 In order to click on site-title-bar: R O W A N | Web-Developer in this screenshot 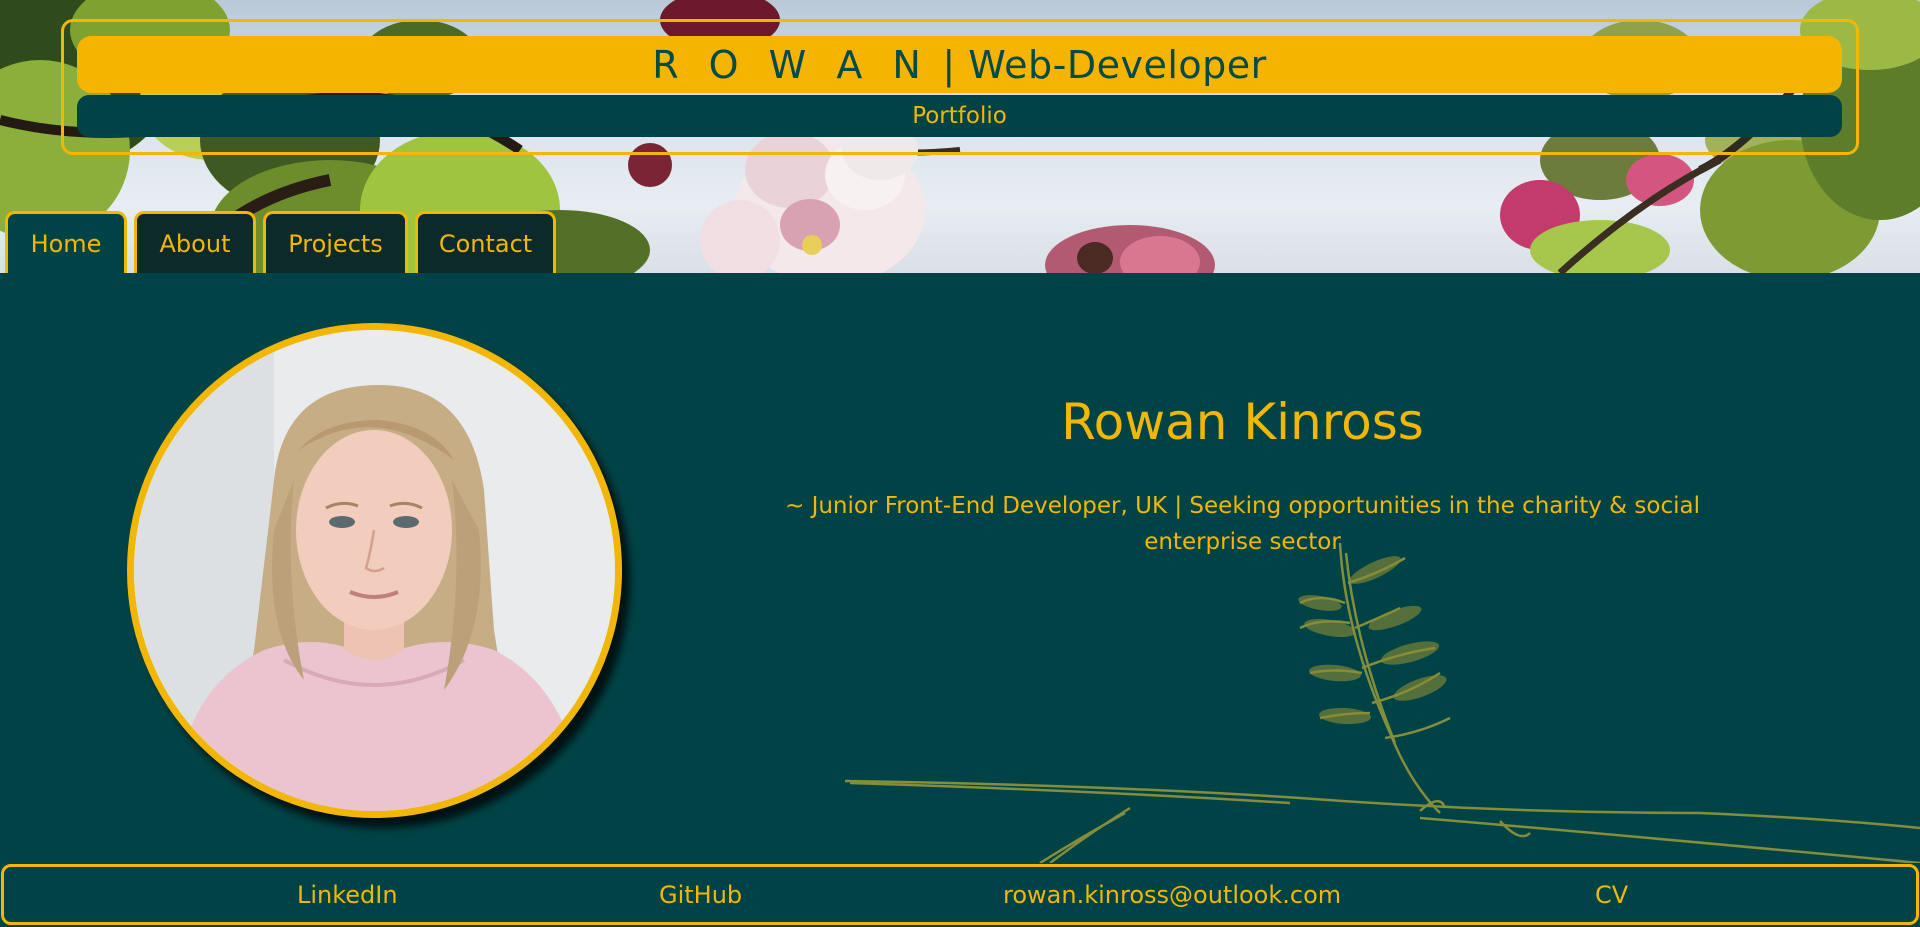, I will do `click(959, 64)`.